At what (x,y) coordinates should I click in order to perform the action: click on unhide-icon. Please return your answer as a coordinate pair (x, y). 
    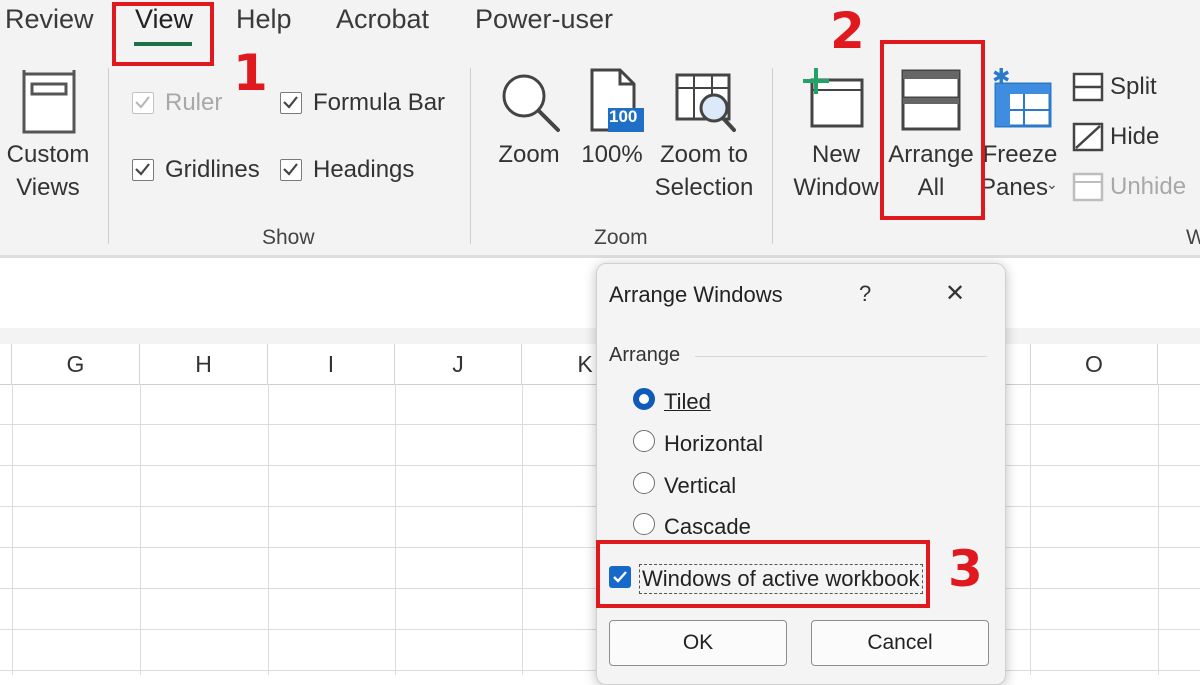
    Looking at the image, I should click on (1088, 187).